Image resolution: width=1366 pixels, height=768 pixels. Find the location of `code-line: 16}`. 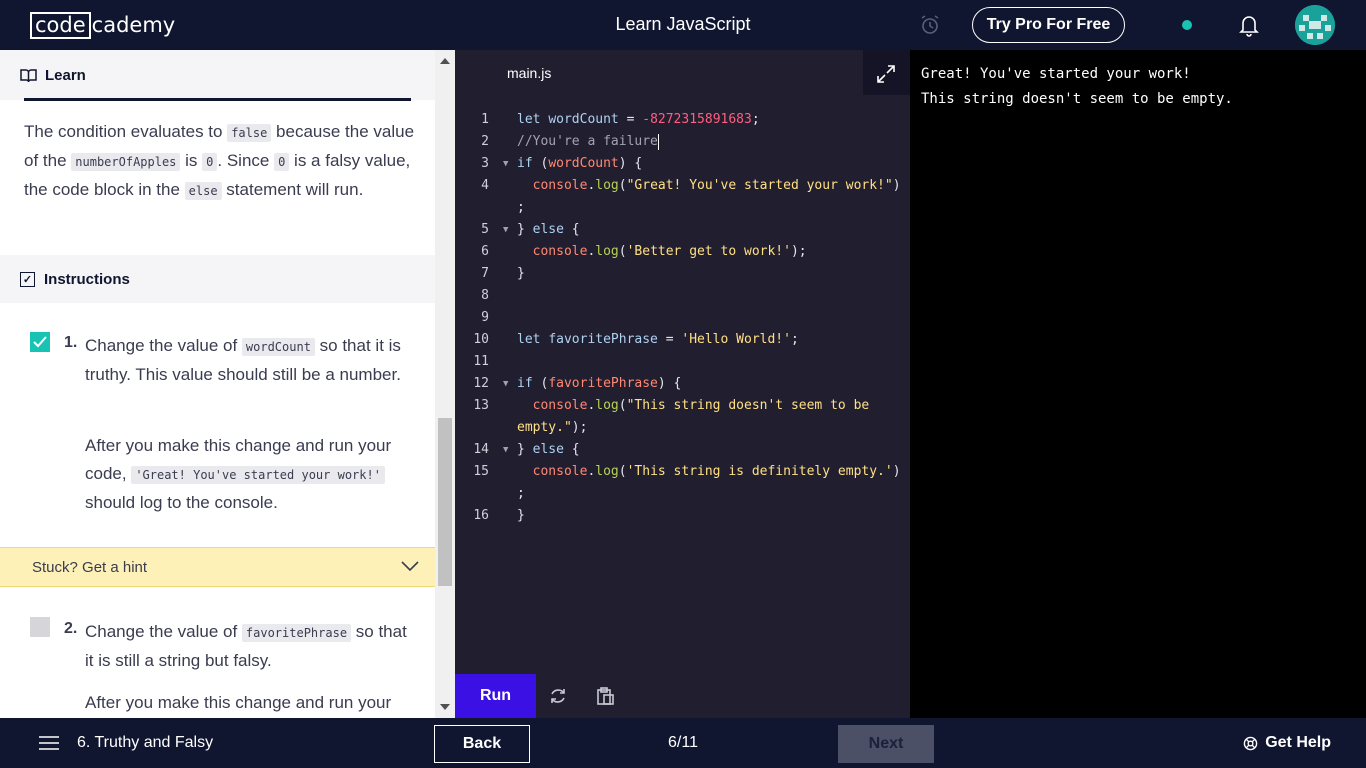

code-line: 16} is located at coordinates (499, 515).